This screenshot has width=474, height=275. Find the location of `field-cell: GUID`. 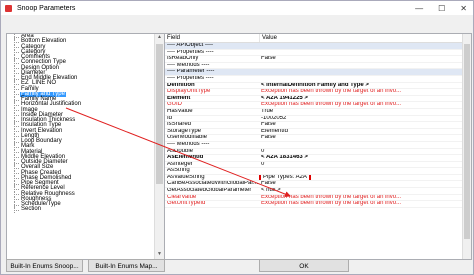

field-cell: GUID is located at coordinates (174, 105).